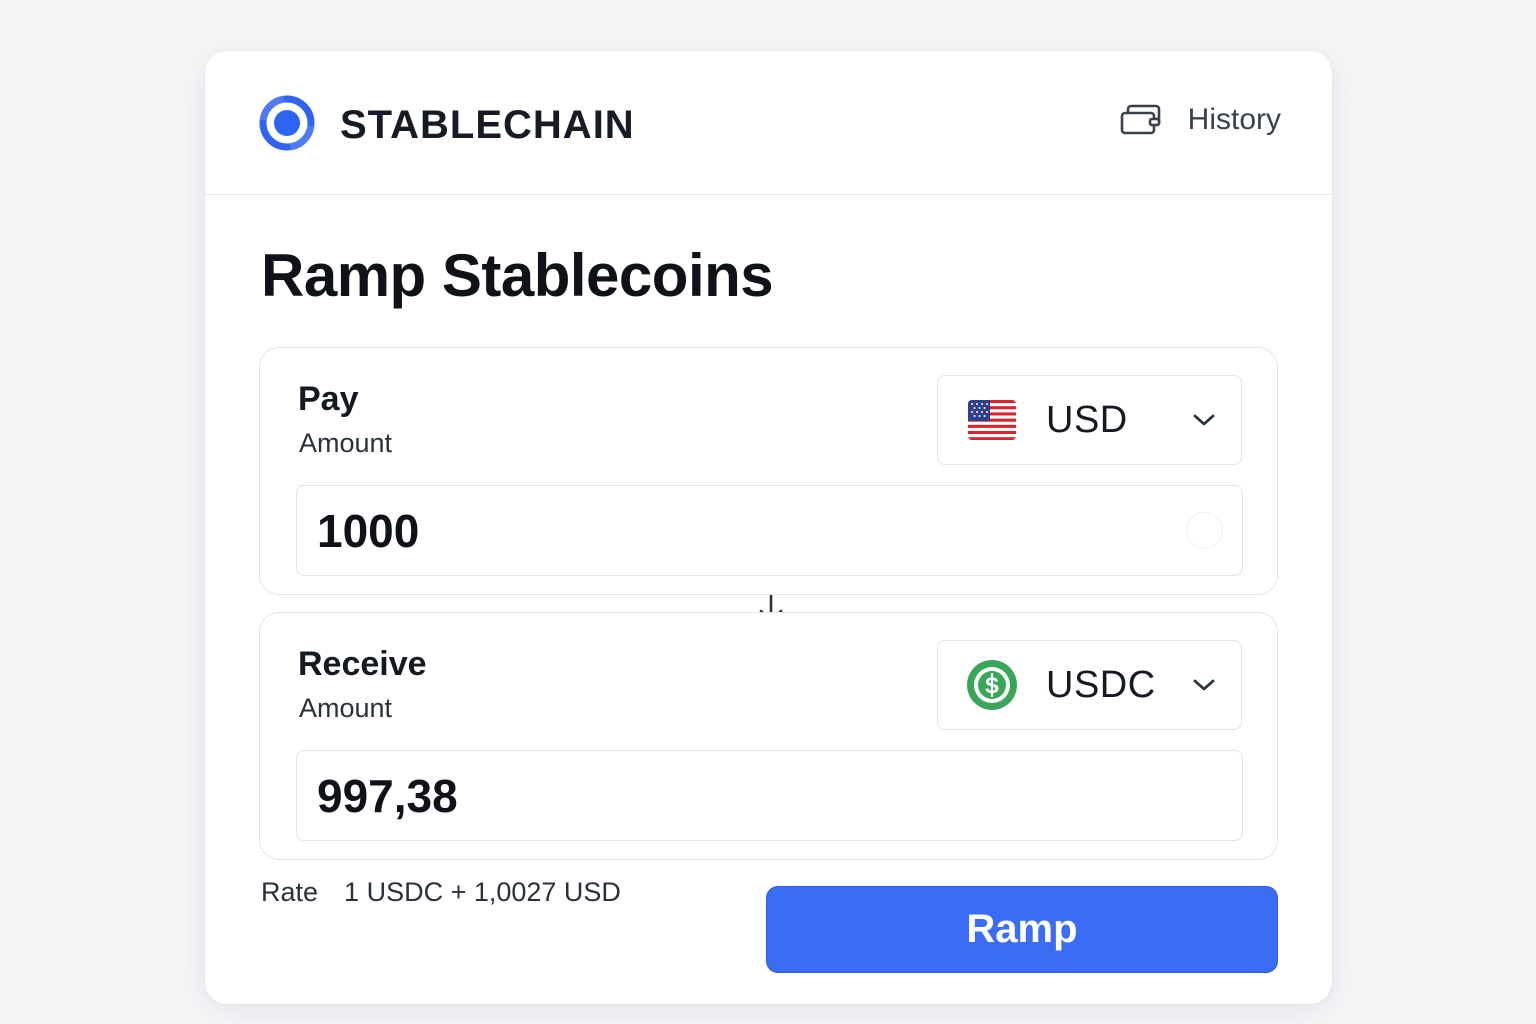 The width and height of the screenshot is (1536, 1024). Describe the element at coordinates (517, 275) in the screenshot. I see `page-title: Ramp Stablecoins` at that location.